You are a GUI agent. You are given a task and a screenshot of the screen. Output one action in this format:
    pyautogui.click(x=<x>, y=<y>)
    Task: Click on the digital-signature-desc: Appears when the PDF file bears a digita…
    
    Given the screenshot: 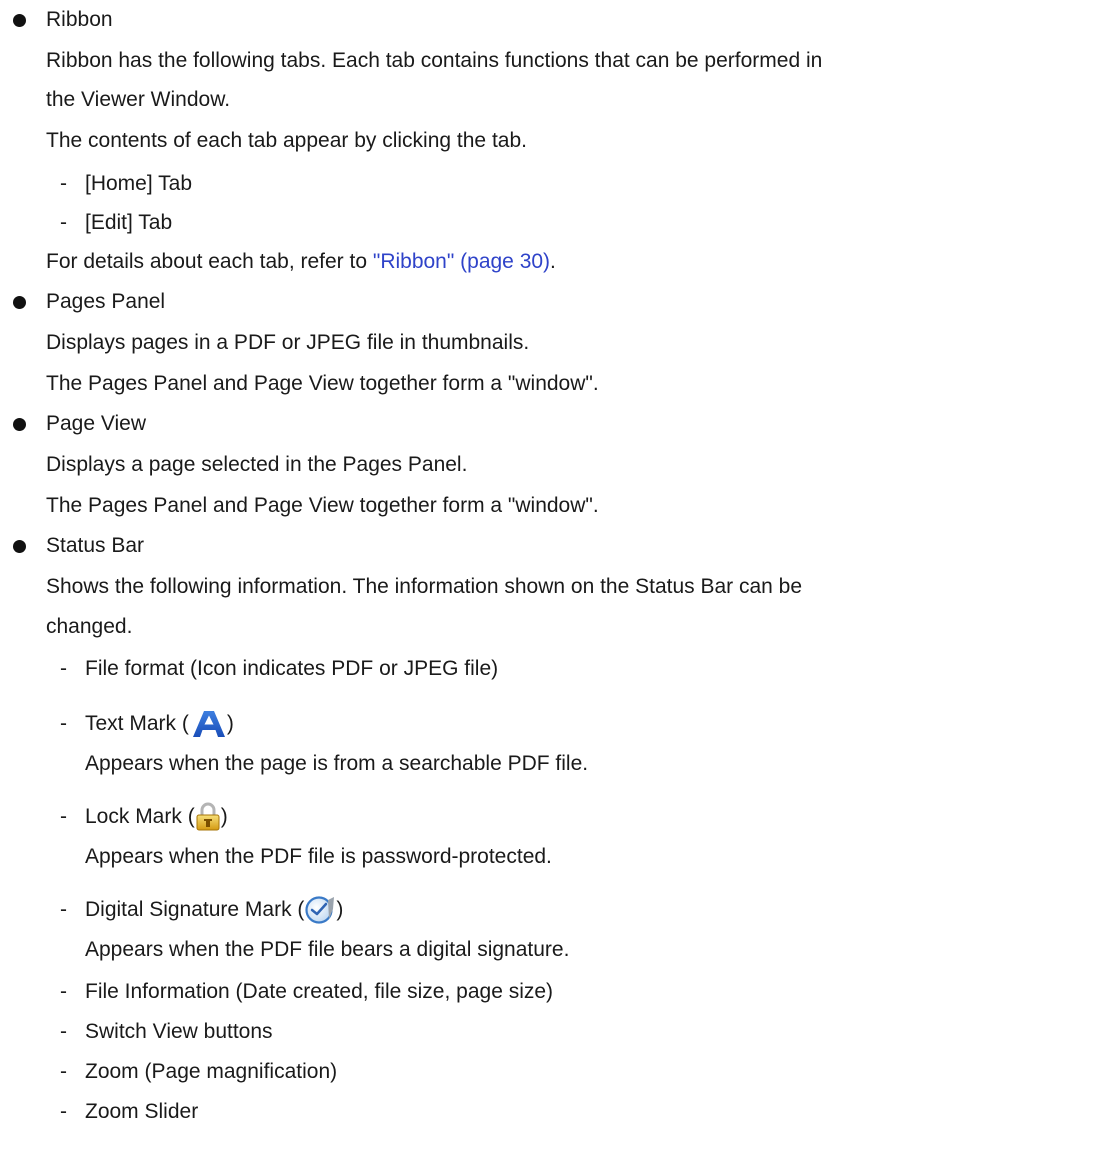 What is the action you would take?
    pyautogui.click(x=327, y=949)
    